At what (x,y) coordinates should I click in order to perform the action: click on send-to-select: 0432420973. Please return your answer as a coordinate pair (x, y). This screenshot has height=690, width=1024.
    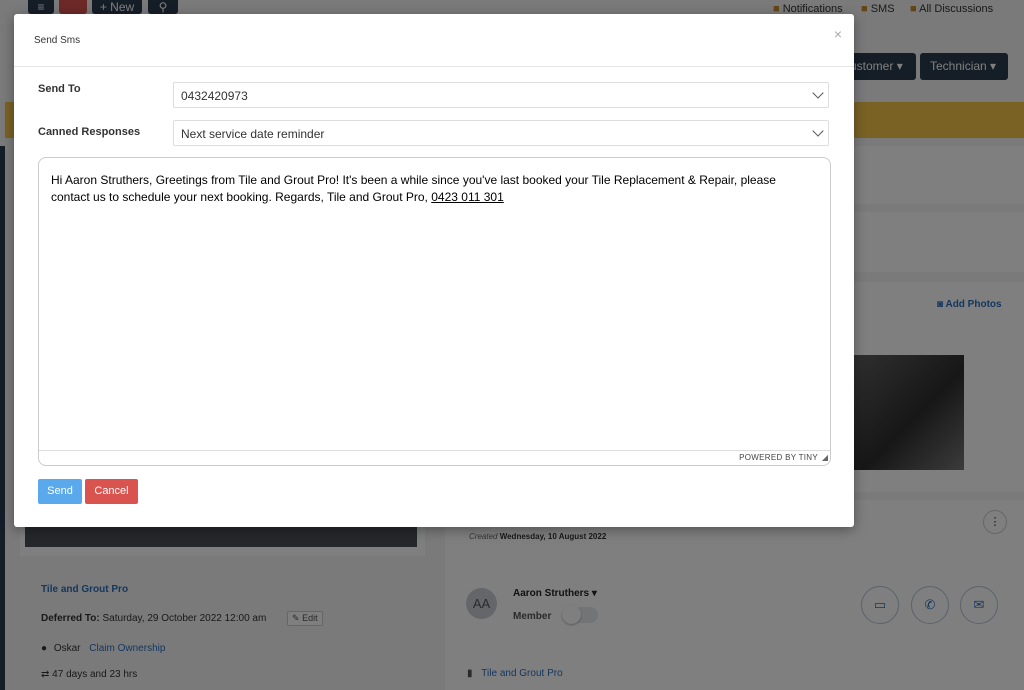
    Looking at the image, I should click on (501, 95).